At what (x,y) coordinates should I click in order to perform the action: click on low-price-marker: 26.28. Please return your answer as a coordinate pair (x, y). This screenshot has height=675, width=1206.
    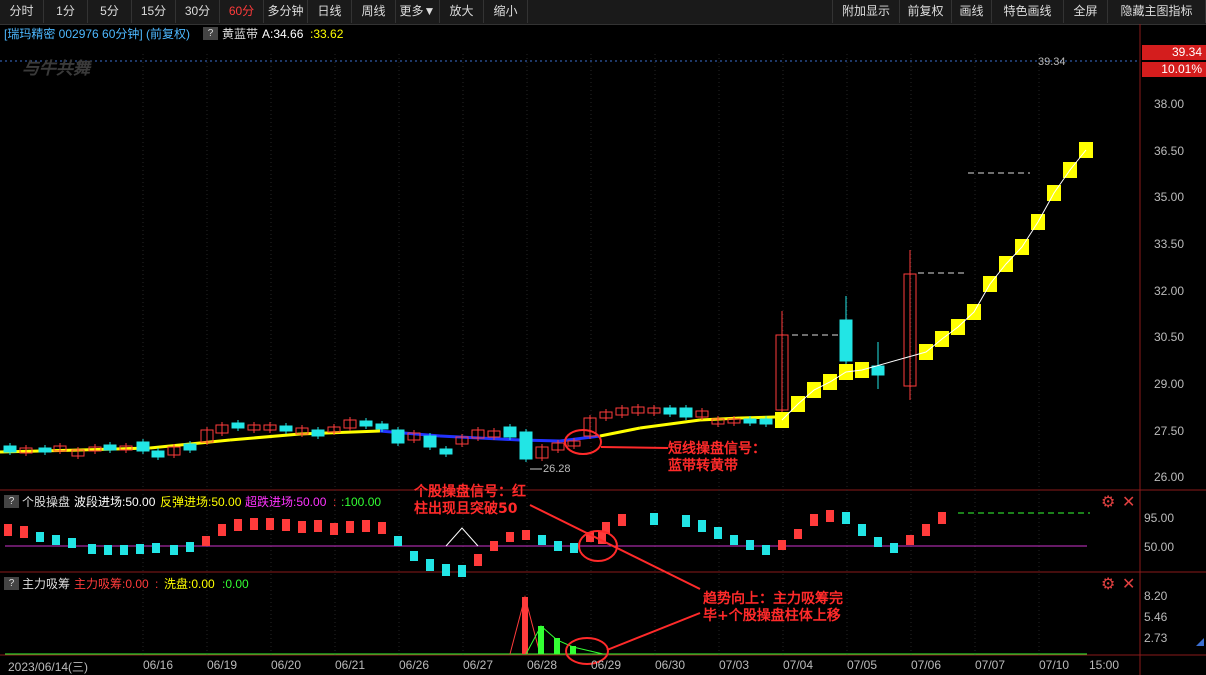
    Looking at the image, I should click on (557, 469).